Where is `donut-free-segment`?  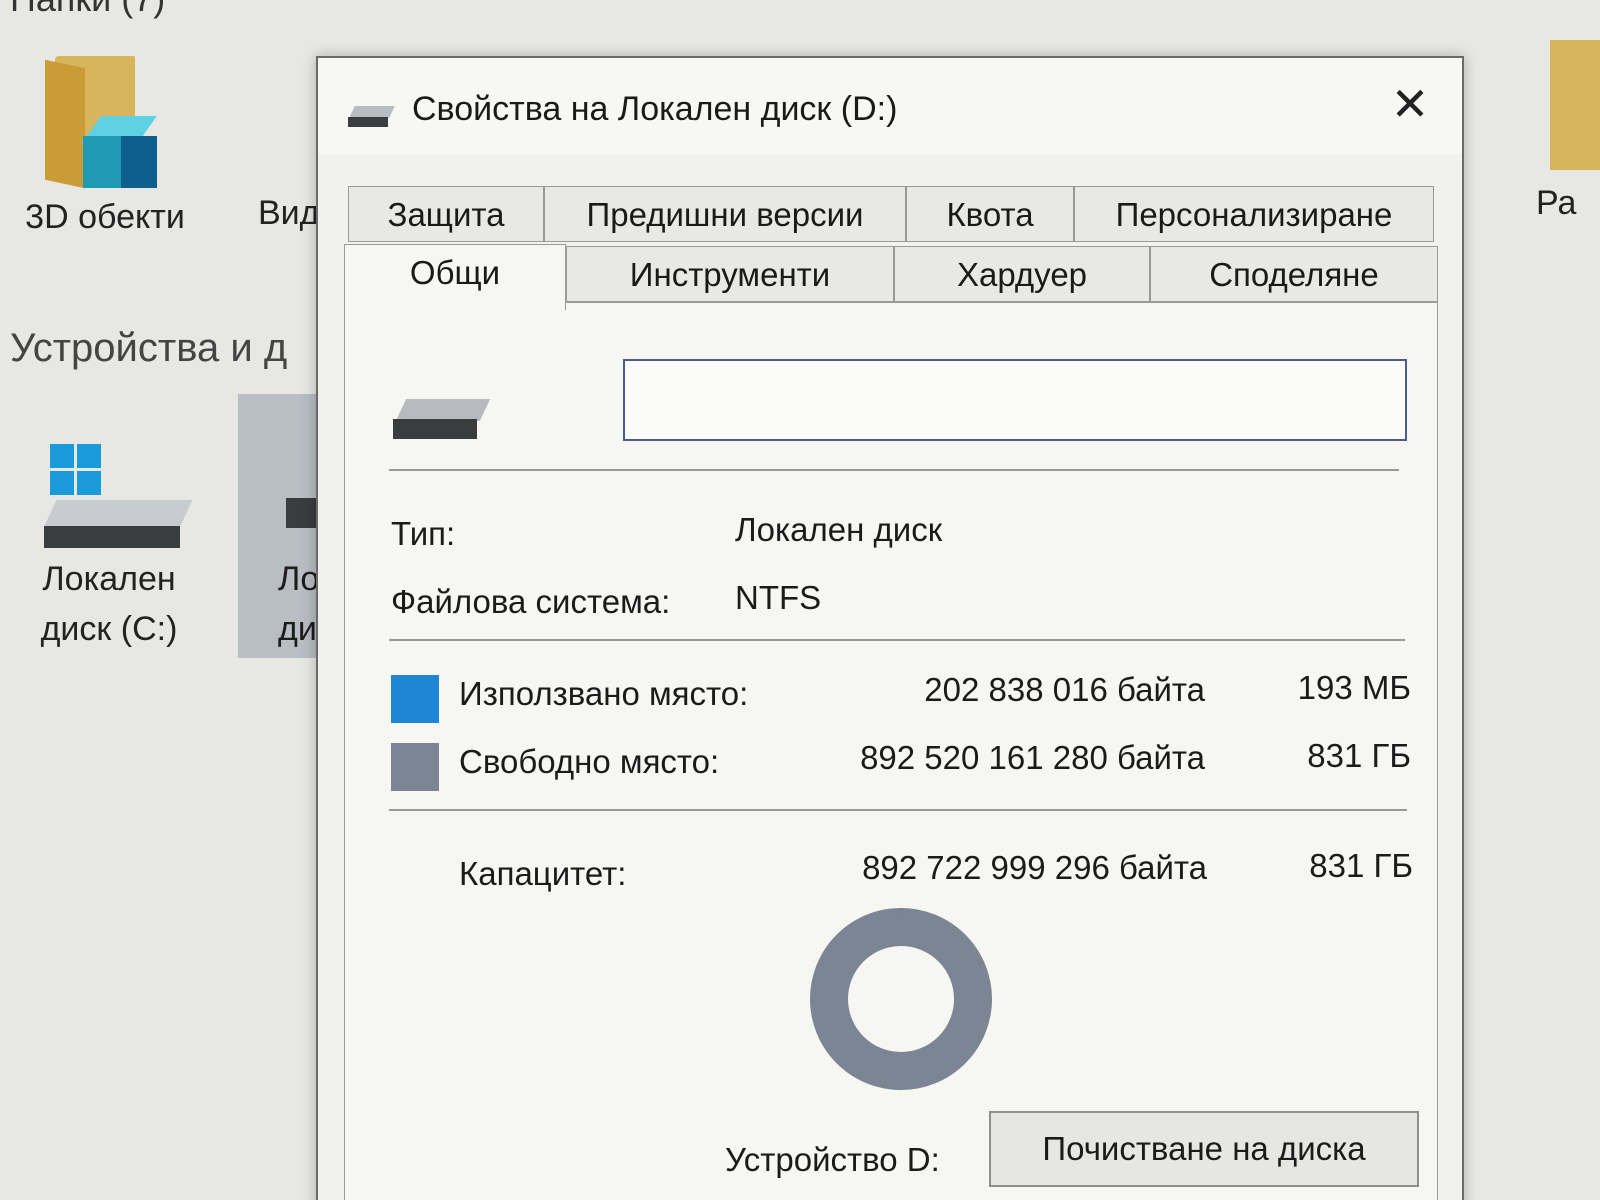 donut-free-segment is located at coordinates (901, 999).